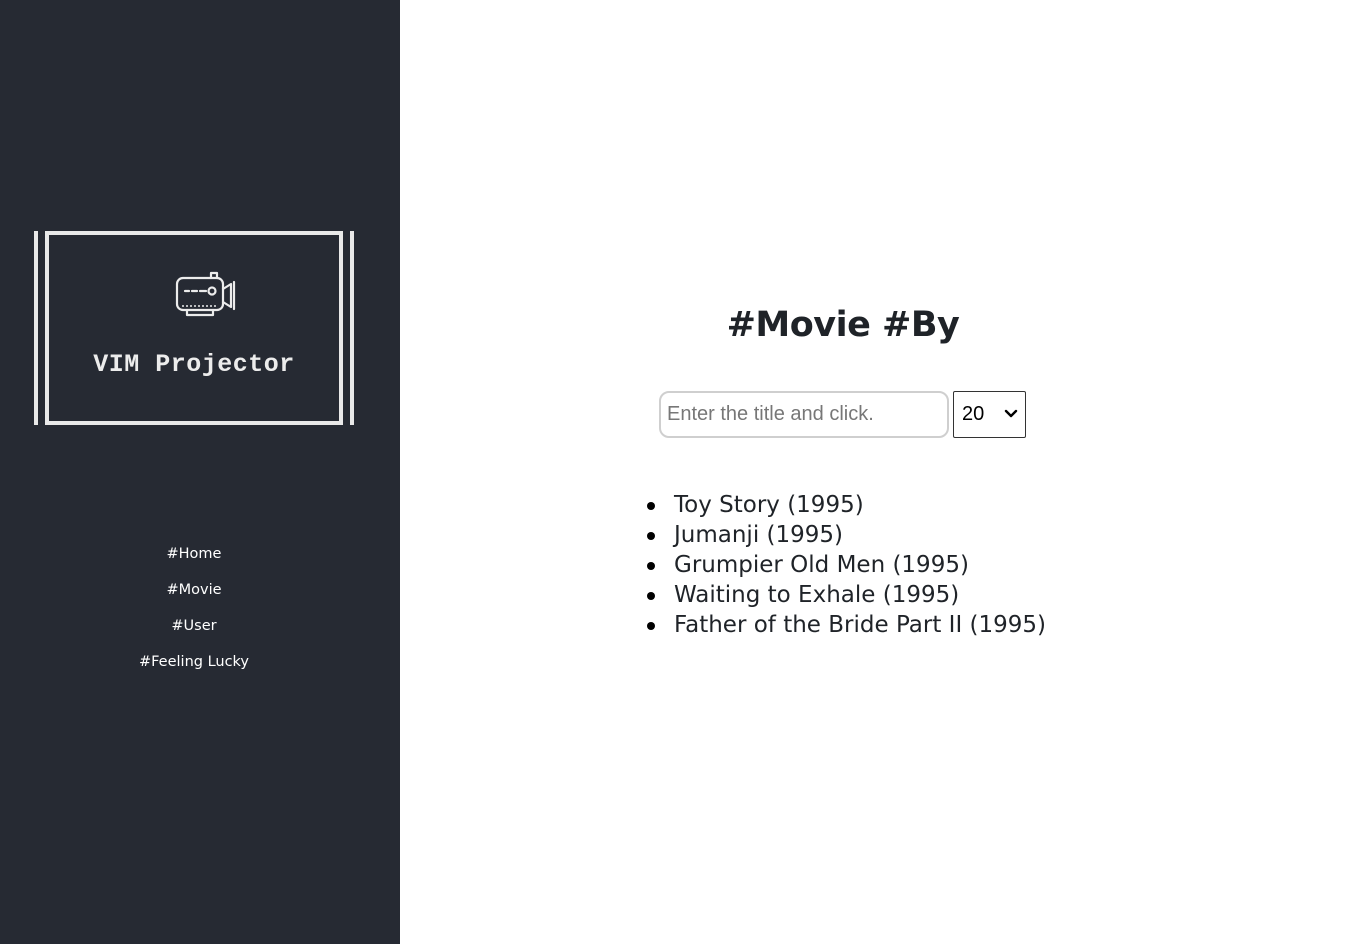 The height and width of the screenshot is (944, 1346). What do you see at coordinates (846, 535) in the screenshot?
I see `movie-list-item: Jumanji (1995)` at bounding box center [846, 535].